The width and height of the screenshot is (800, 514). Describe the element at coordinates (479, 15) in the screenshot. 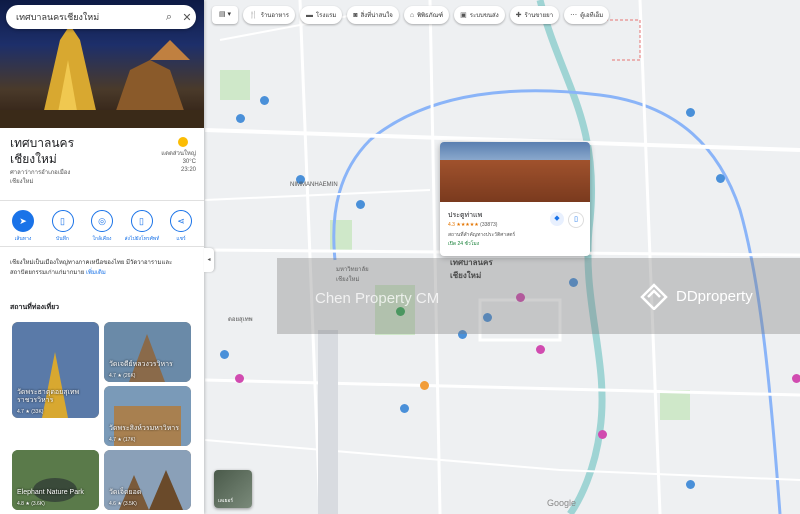

I see `chip-transit: ▣ ระบบขนส่ง` at that location.